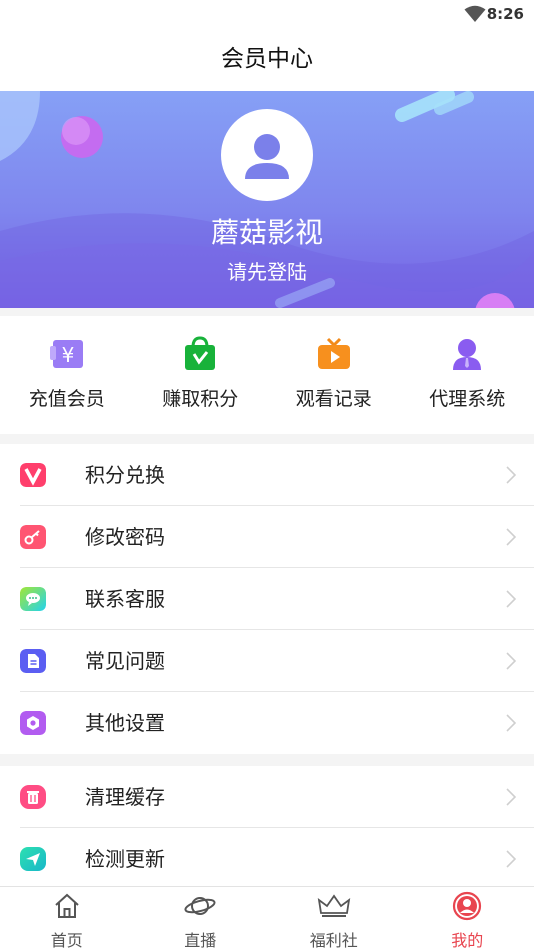 This screenshot has height=949, width=534. Describe the element at coordinates (67, 375) in the screenshot. I see `quick-action-recharge: ¥ 充值会员` at that location.